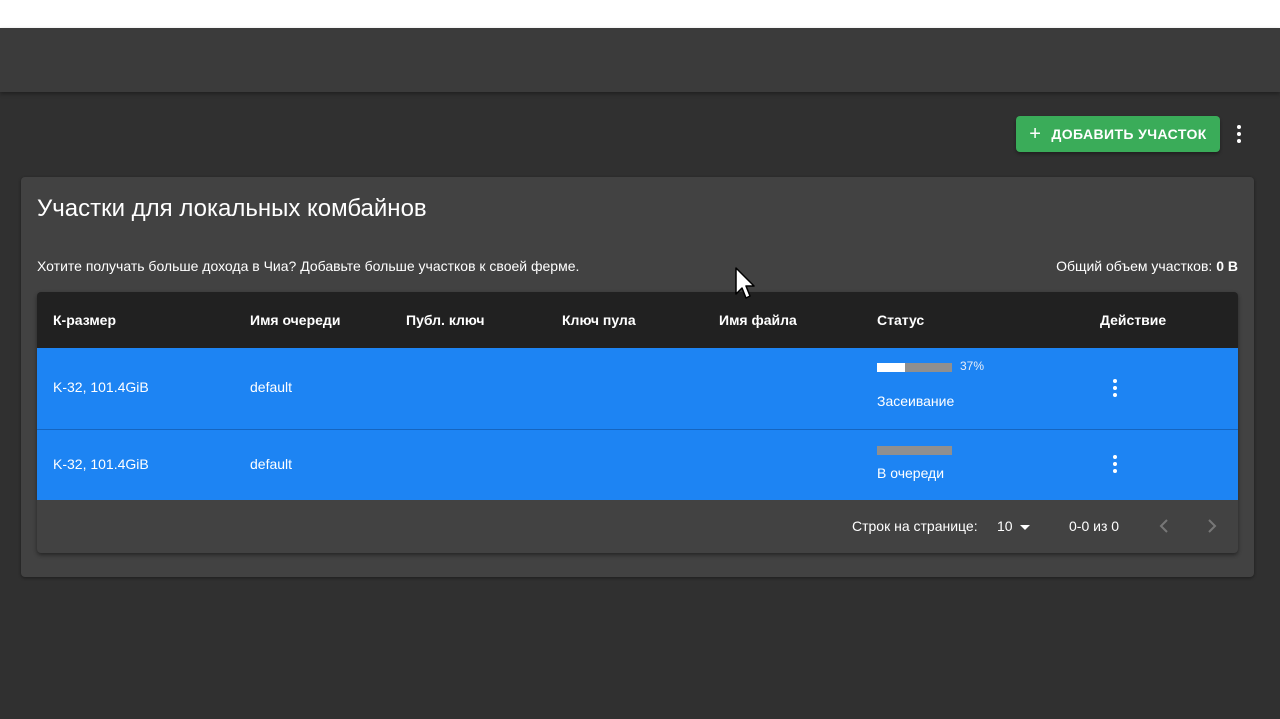  Describe the element at coordinates (900, 320) in the screenshot. I see `column-header-status: Статус` at that location.